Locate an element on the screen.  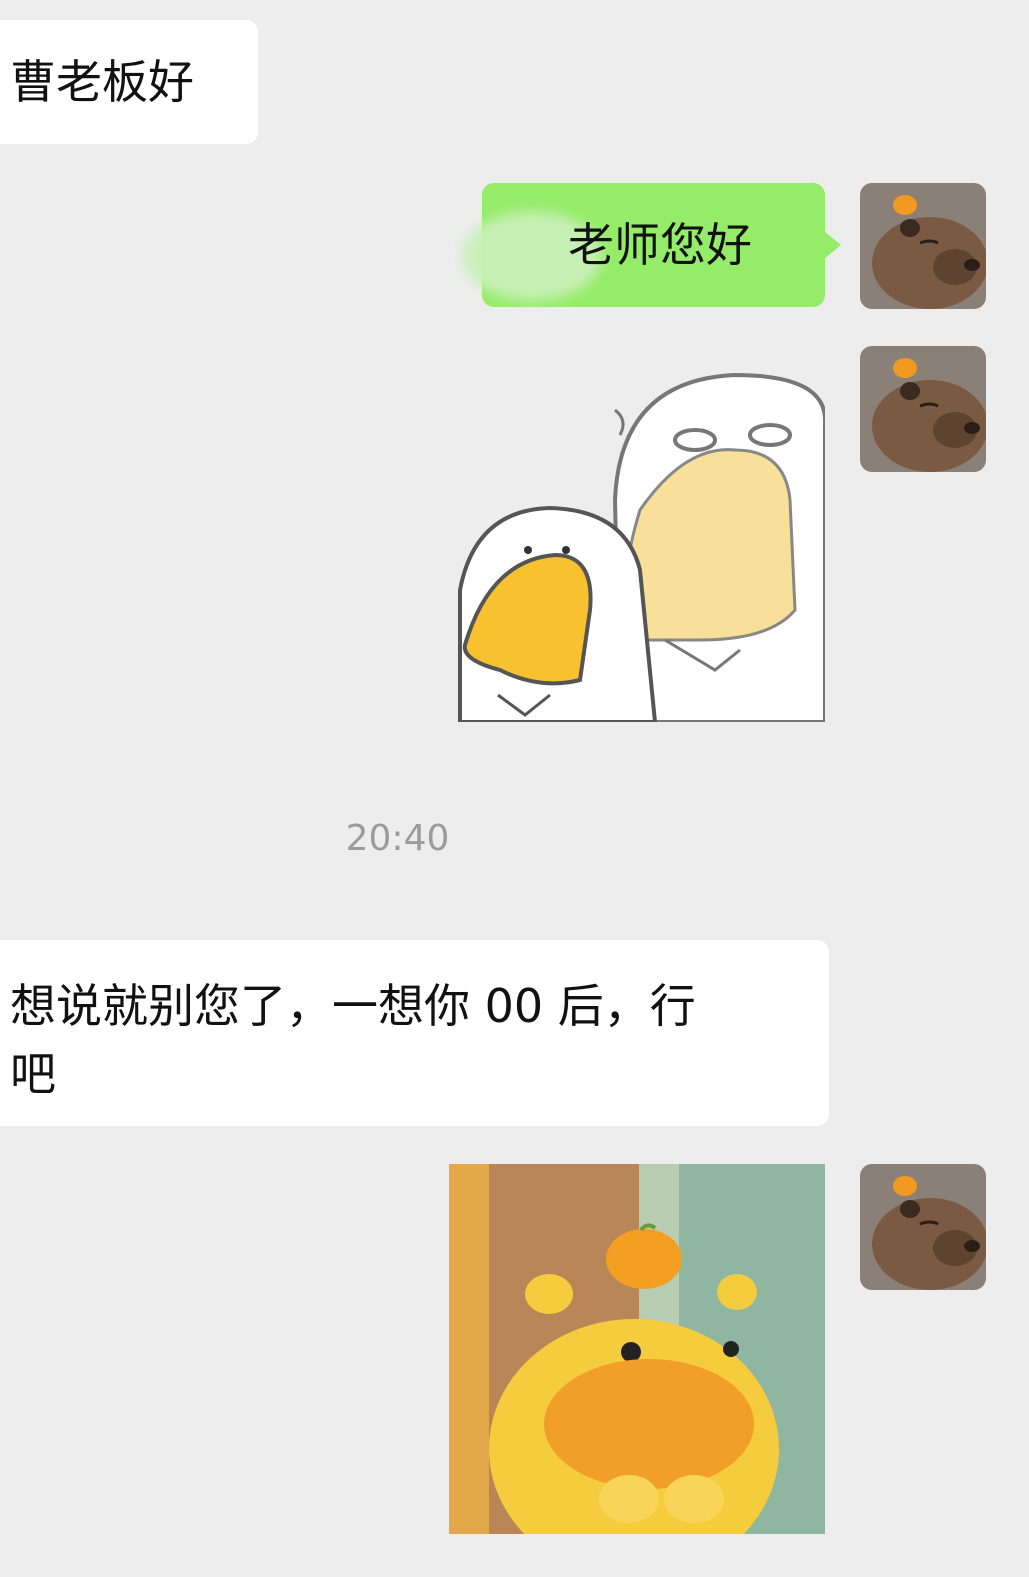
message-text: 曹老板好 is located at coordinates (102, 82).